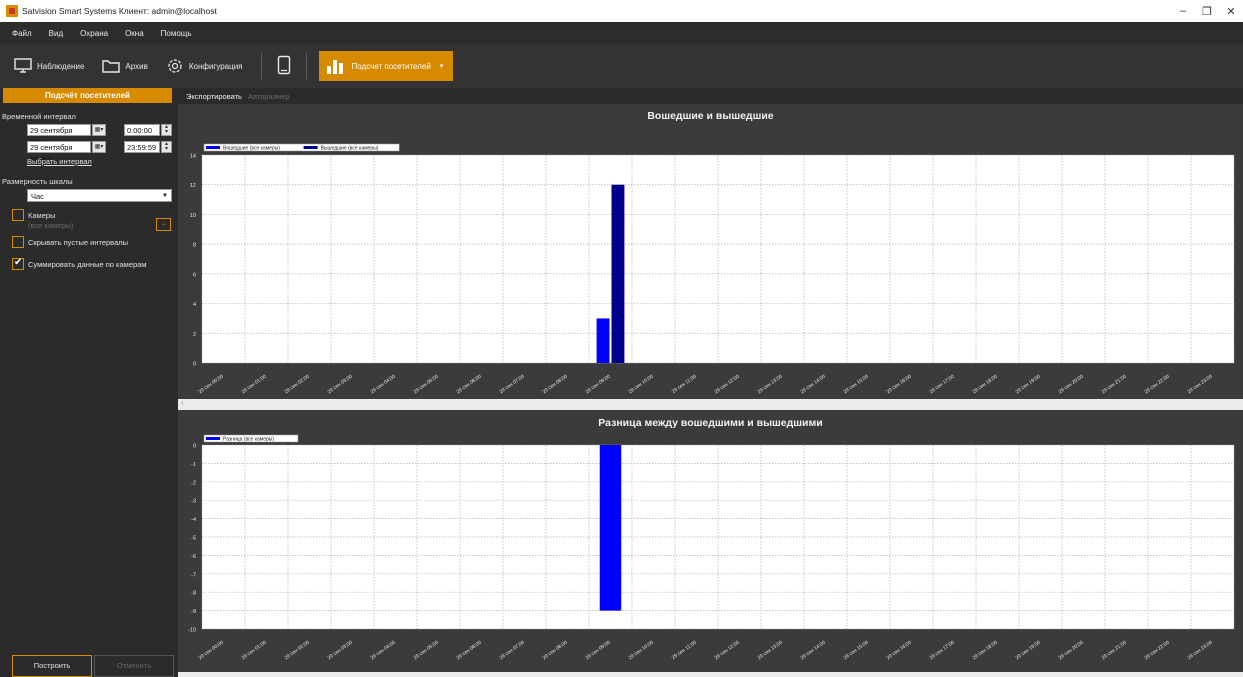 The width and height of the screenshot is (1243, 677). Describe the element at coordinates (18, 215) in the screenshot. I see `cameras-checkbox` at that location.